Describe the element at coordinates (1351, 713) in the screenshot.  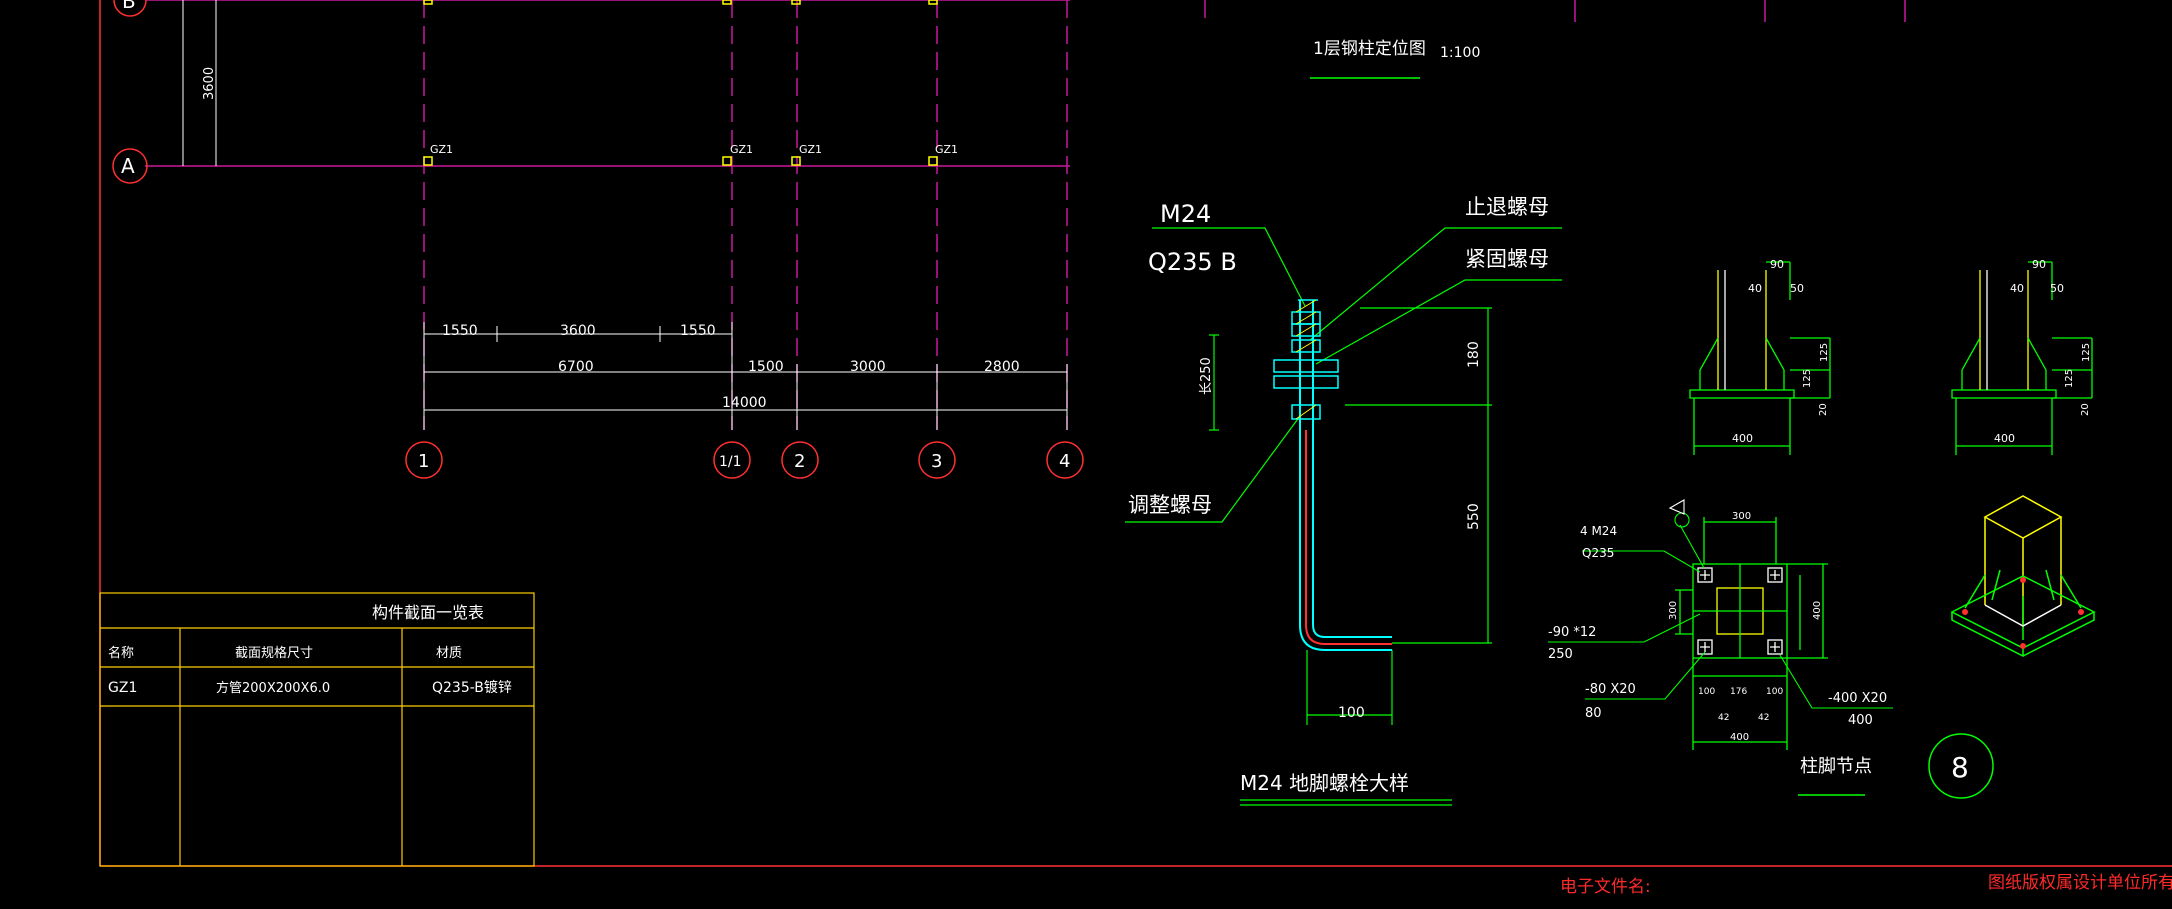
I see `bolt-dim-100: 100` at that location.